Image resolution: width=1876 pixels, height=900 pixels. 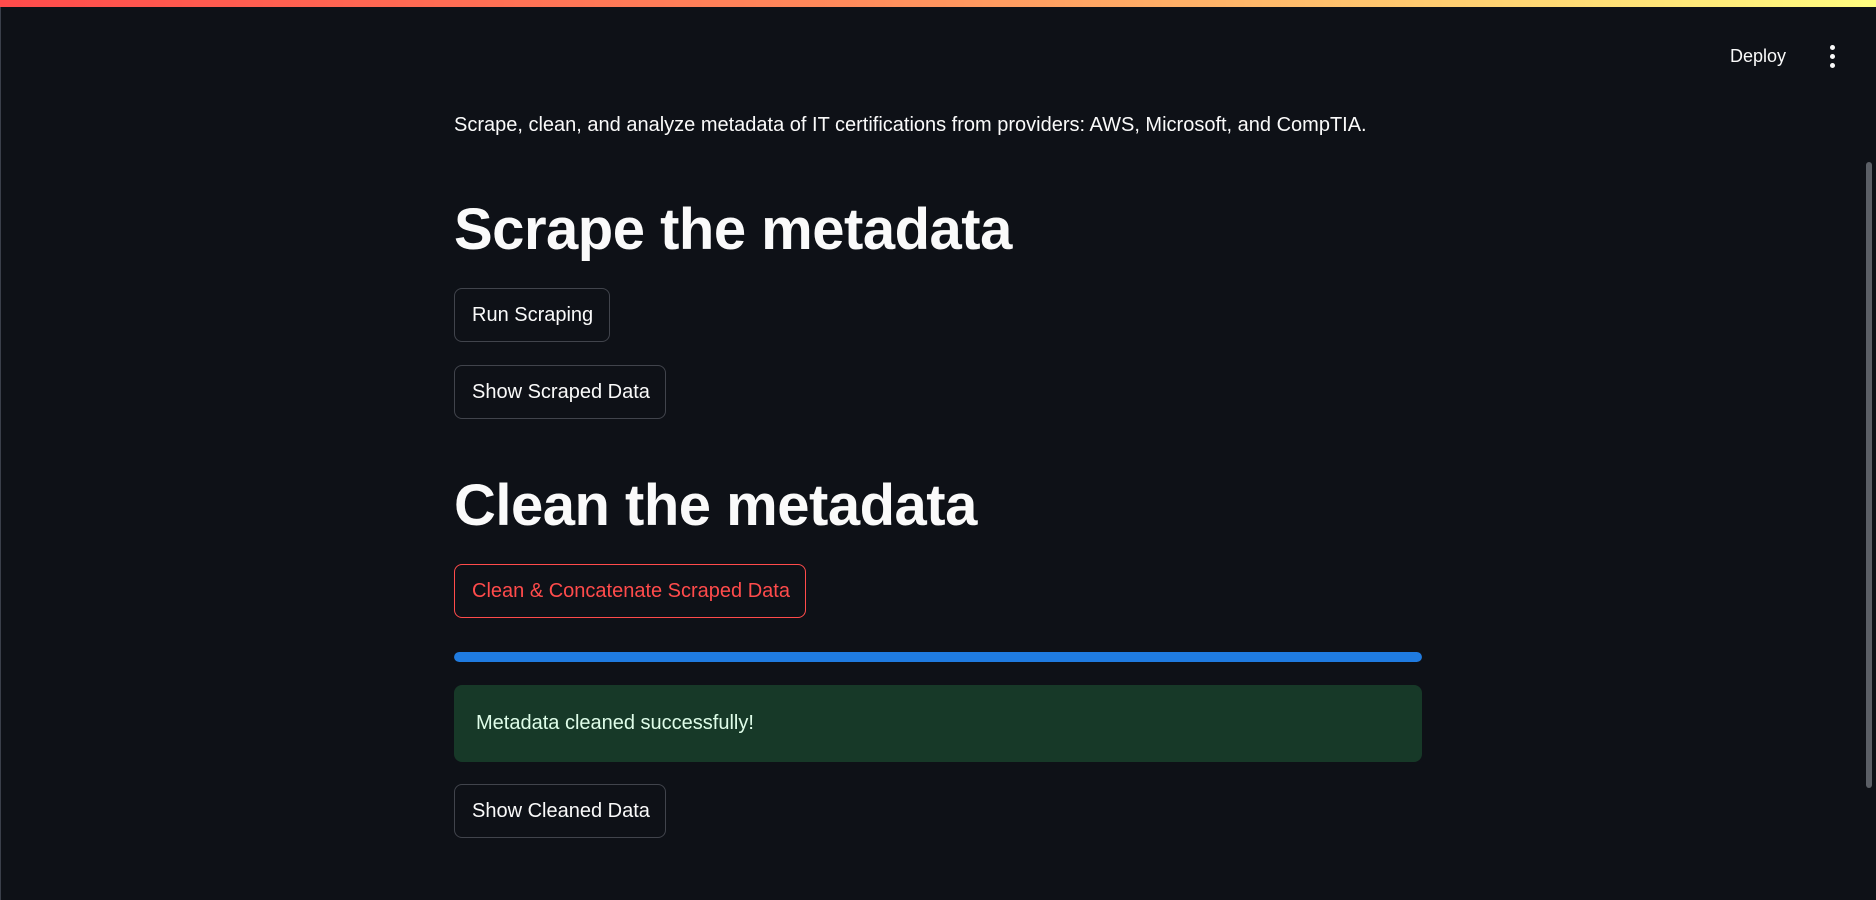 What do you see at coordinates (938, 723) in the screenshot?
I see `success-alert: Metadata cleaned successfully!` at bounding box center [938, 723].